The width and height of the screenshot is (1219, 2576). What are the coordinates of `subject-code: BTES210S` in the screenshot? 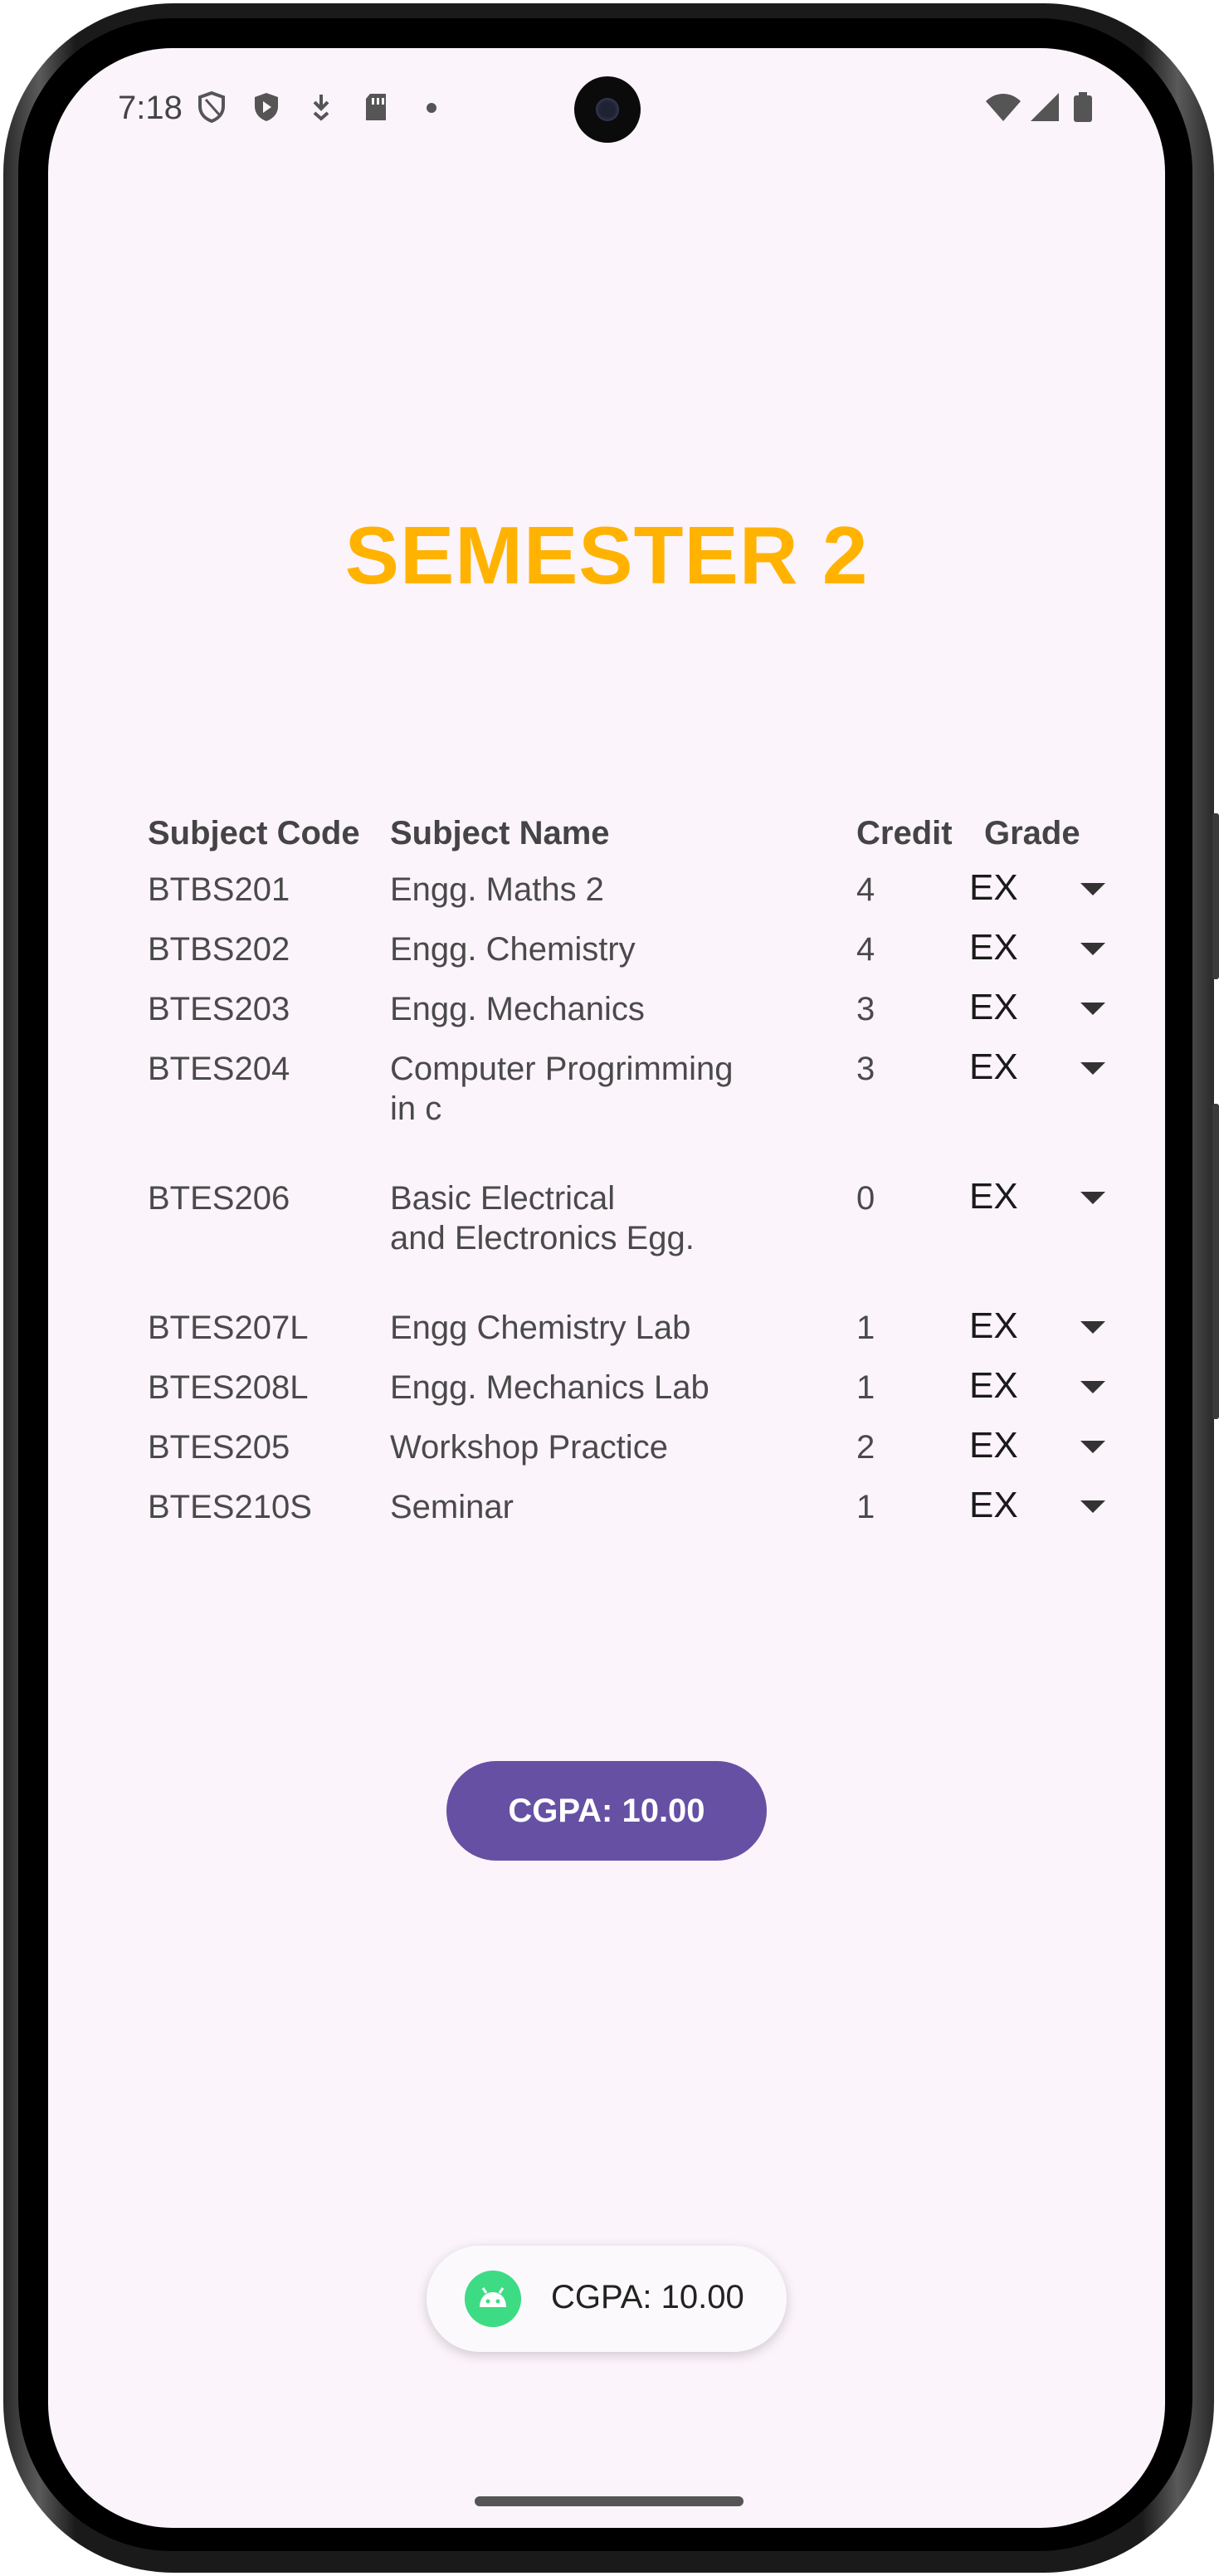 It's located at (230, 1507).